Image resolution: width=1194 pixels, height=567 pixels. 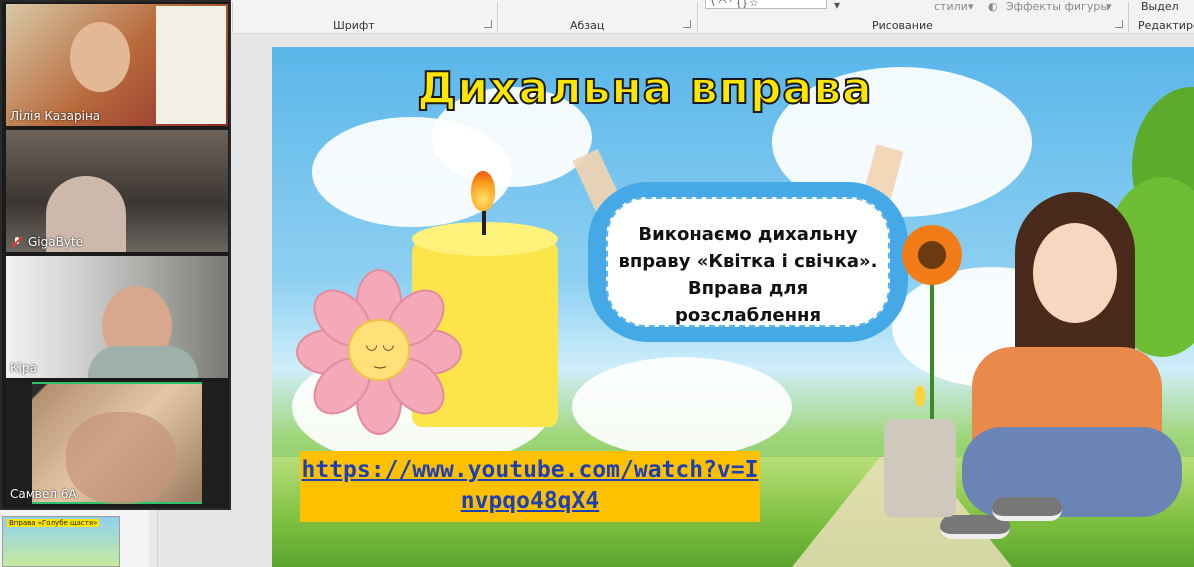 I want to click on orange-flower-icon, so click(x=932, y=255).